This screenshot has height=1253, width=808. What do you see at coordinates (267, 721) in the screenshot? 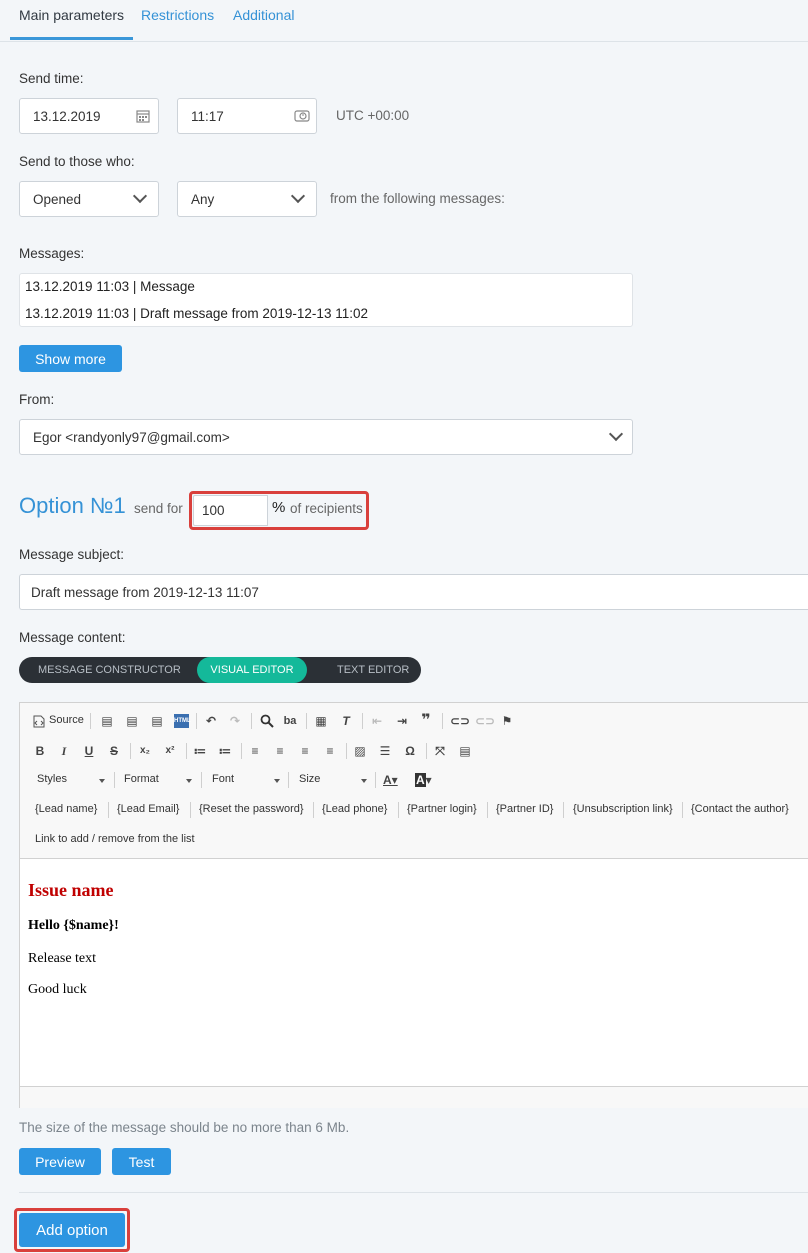
I see `search-icon` at bounding box center [267, 721].